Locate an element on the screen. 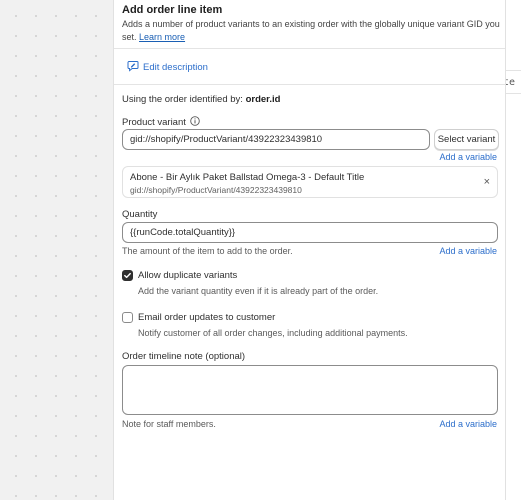 The width and height of the screenshot is (521, 500). email-order-updates-checkbox is located at coordinates (127, 317).